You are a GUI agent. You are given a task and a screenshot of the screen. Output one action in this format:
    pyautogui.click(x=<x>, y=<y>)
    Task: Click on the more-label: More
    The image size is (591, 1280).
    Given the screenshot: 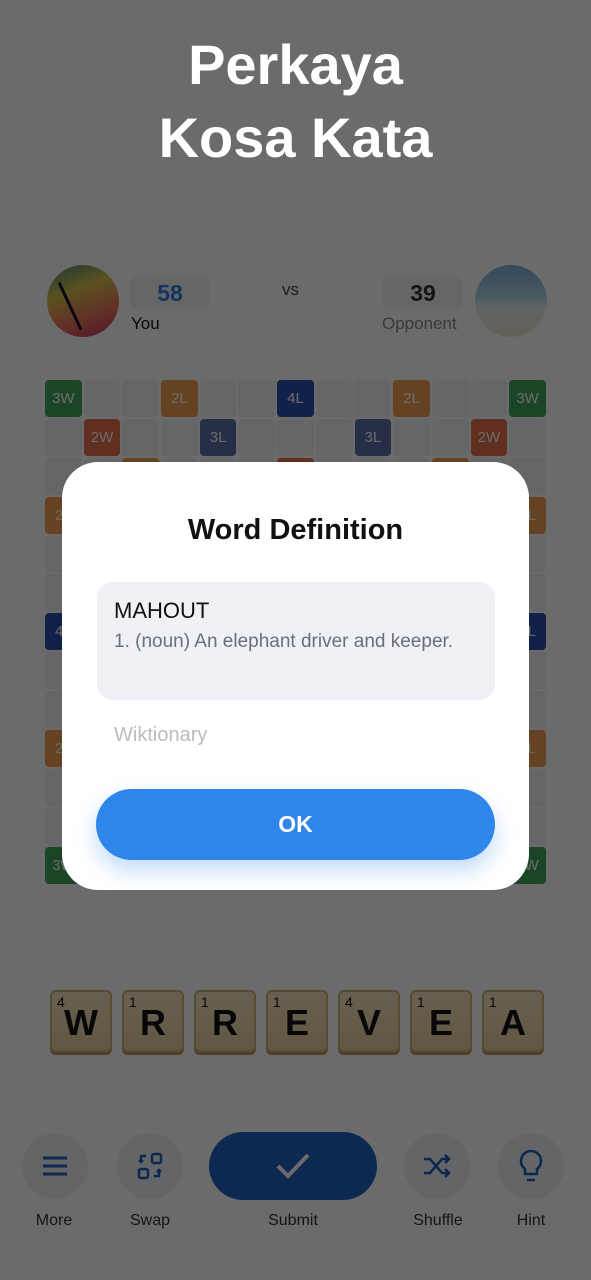 What is the action you would take?
    pyautogui.click(x=54, y=1220)
    